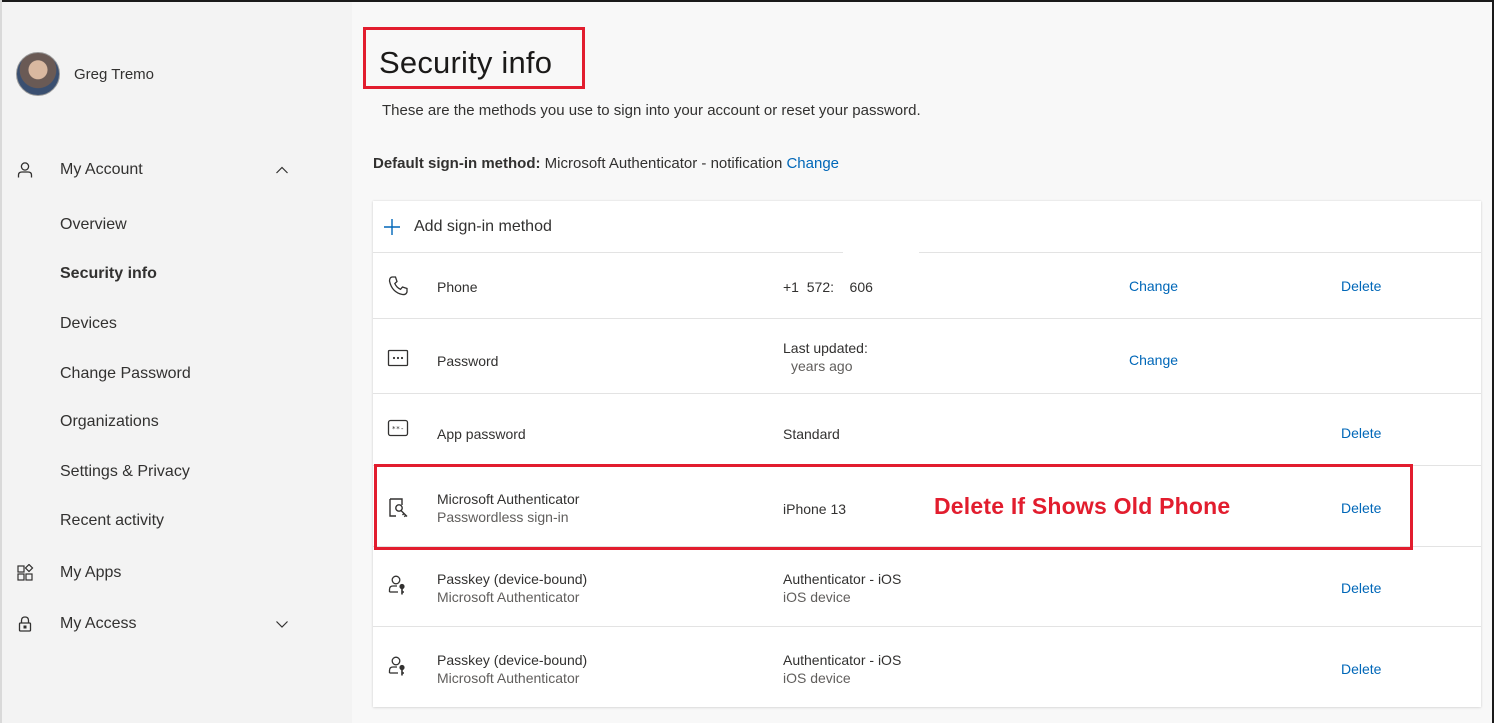  I want to click on sidebar-item-security-info: Security info, so click(108, 274).